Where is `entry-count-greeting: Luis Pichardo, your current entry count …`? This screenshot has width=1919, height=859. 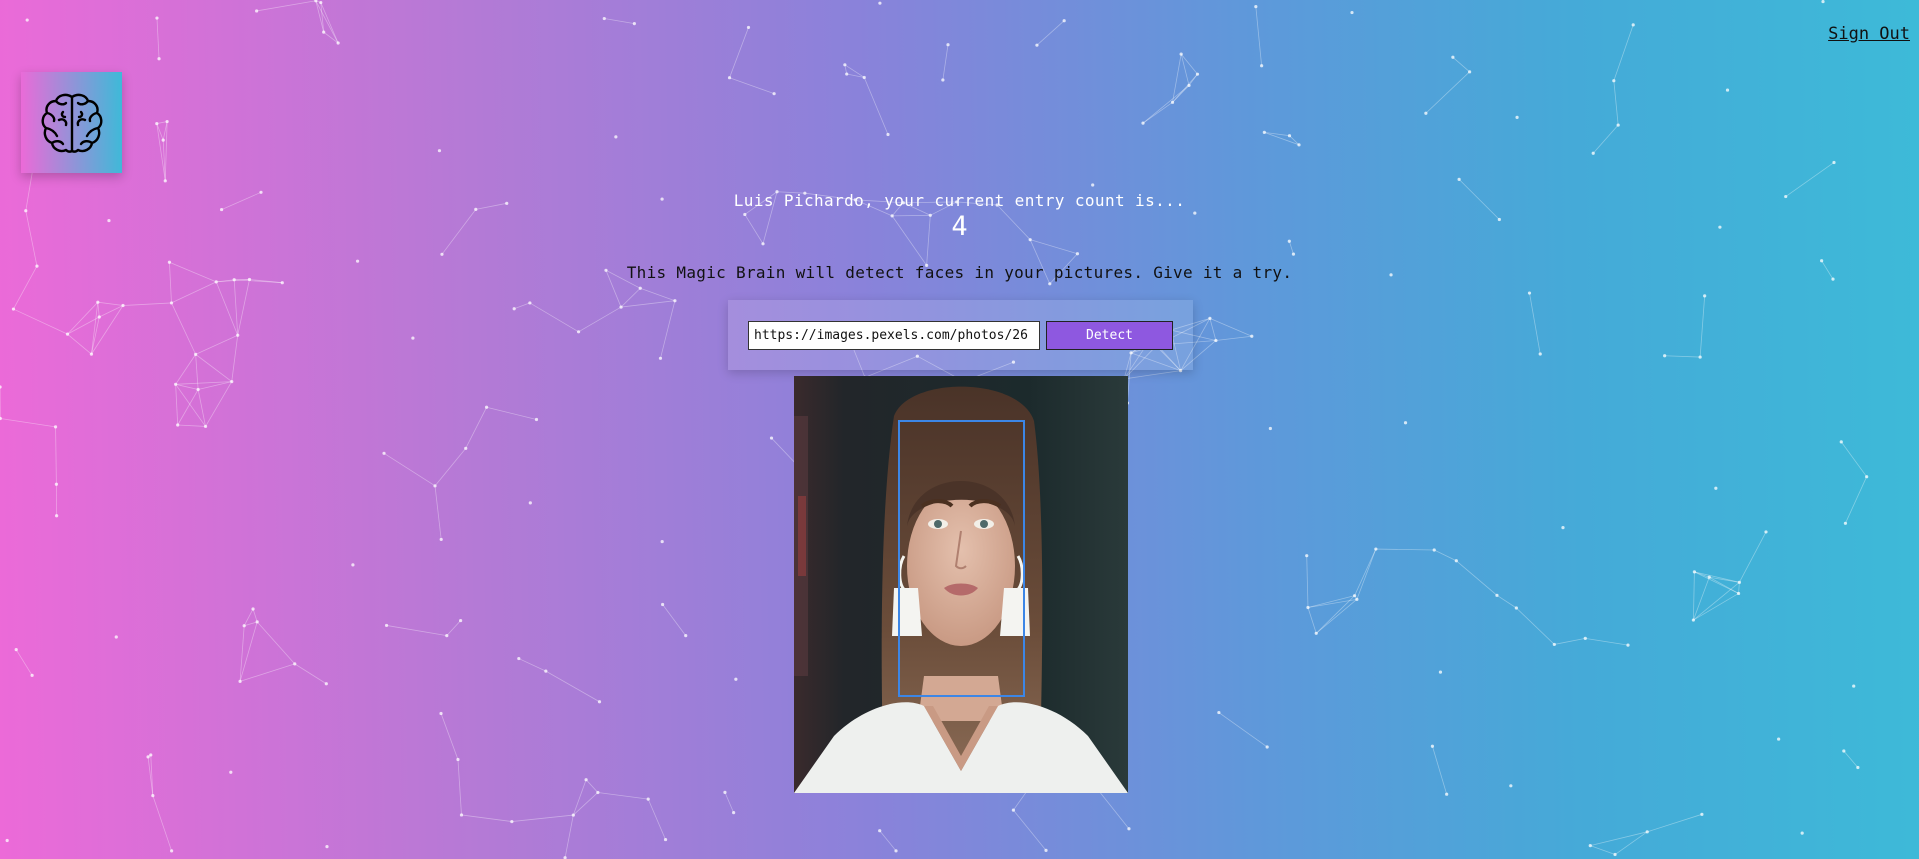 entry-count-greeting: Luis Pichardo, your current entry count … is located at coordinates (959, 200).